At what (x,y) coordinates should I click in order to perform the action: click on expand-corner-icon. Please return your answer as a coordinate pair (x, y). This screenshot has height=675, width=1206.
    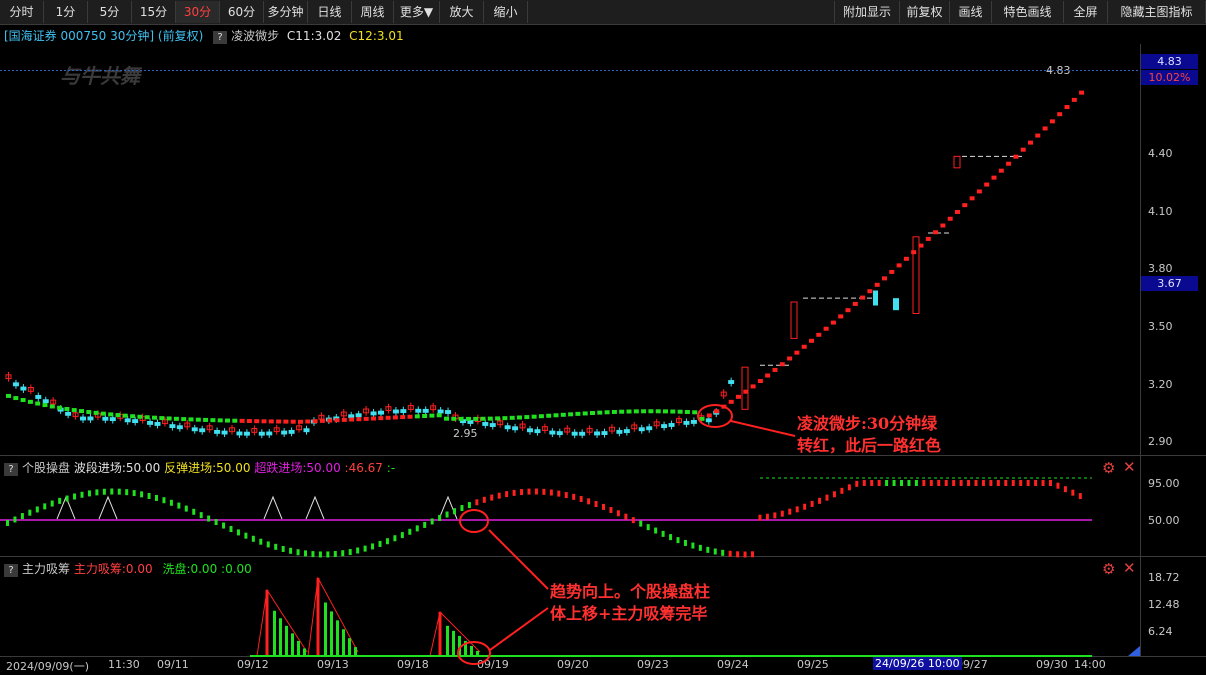
    Looking at the image, I should click on (1134, 651).